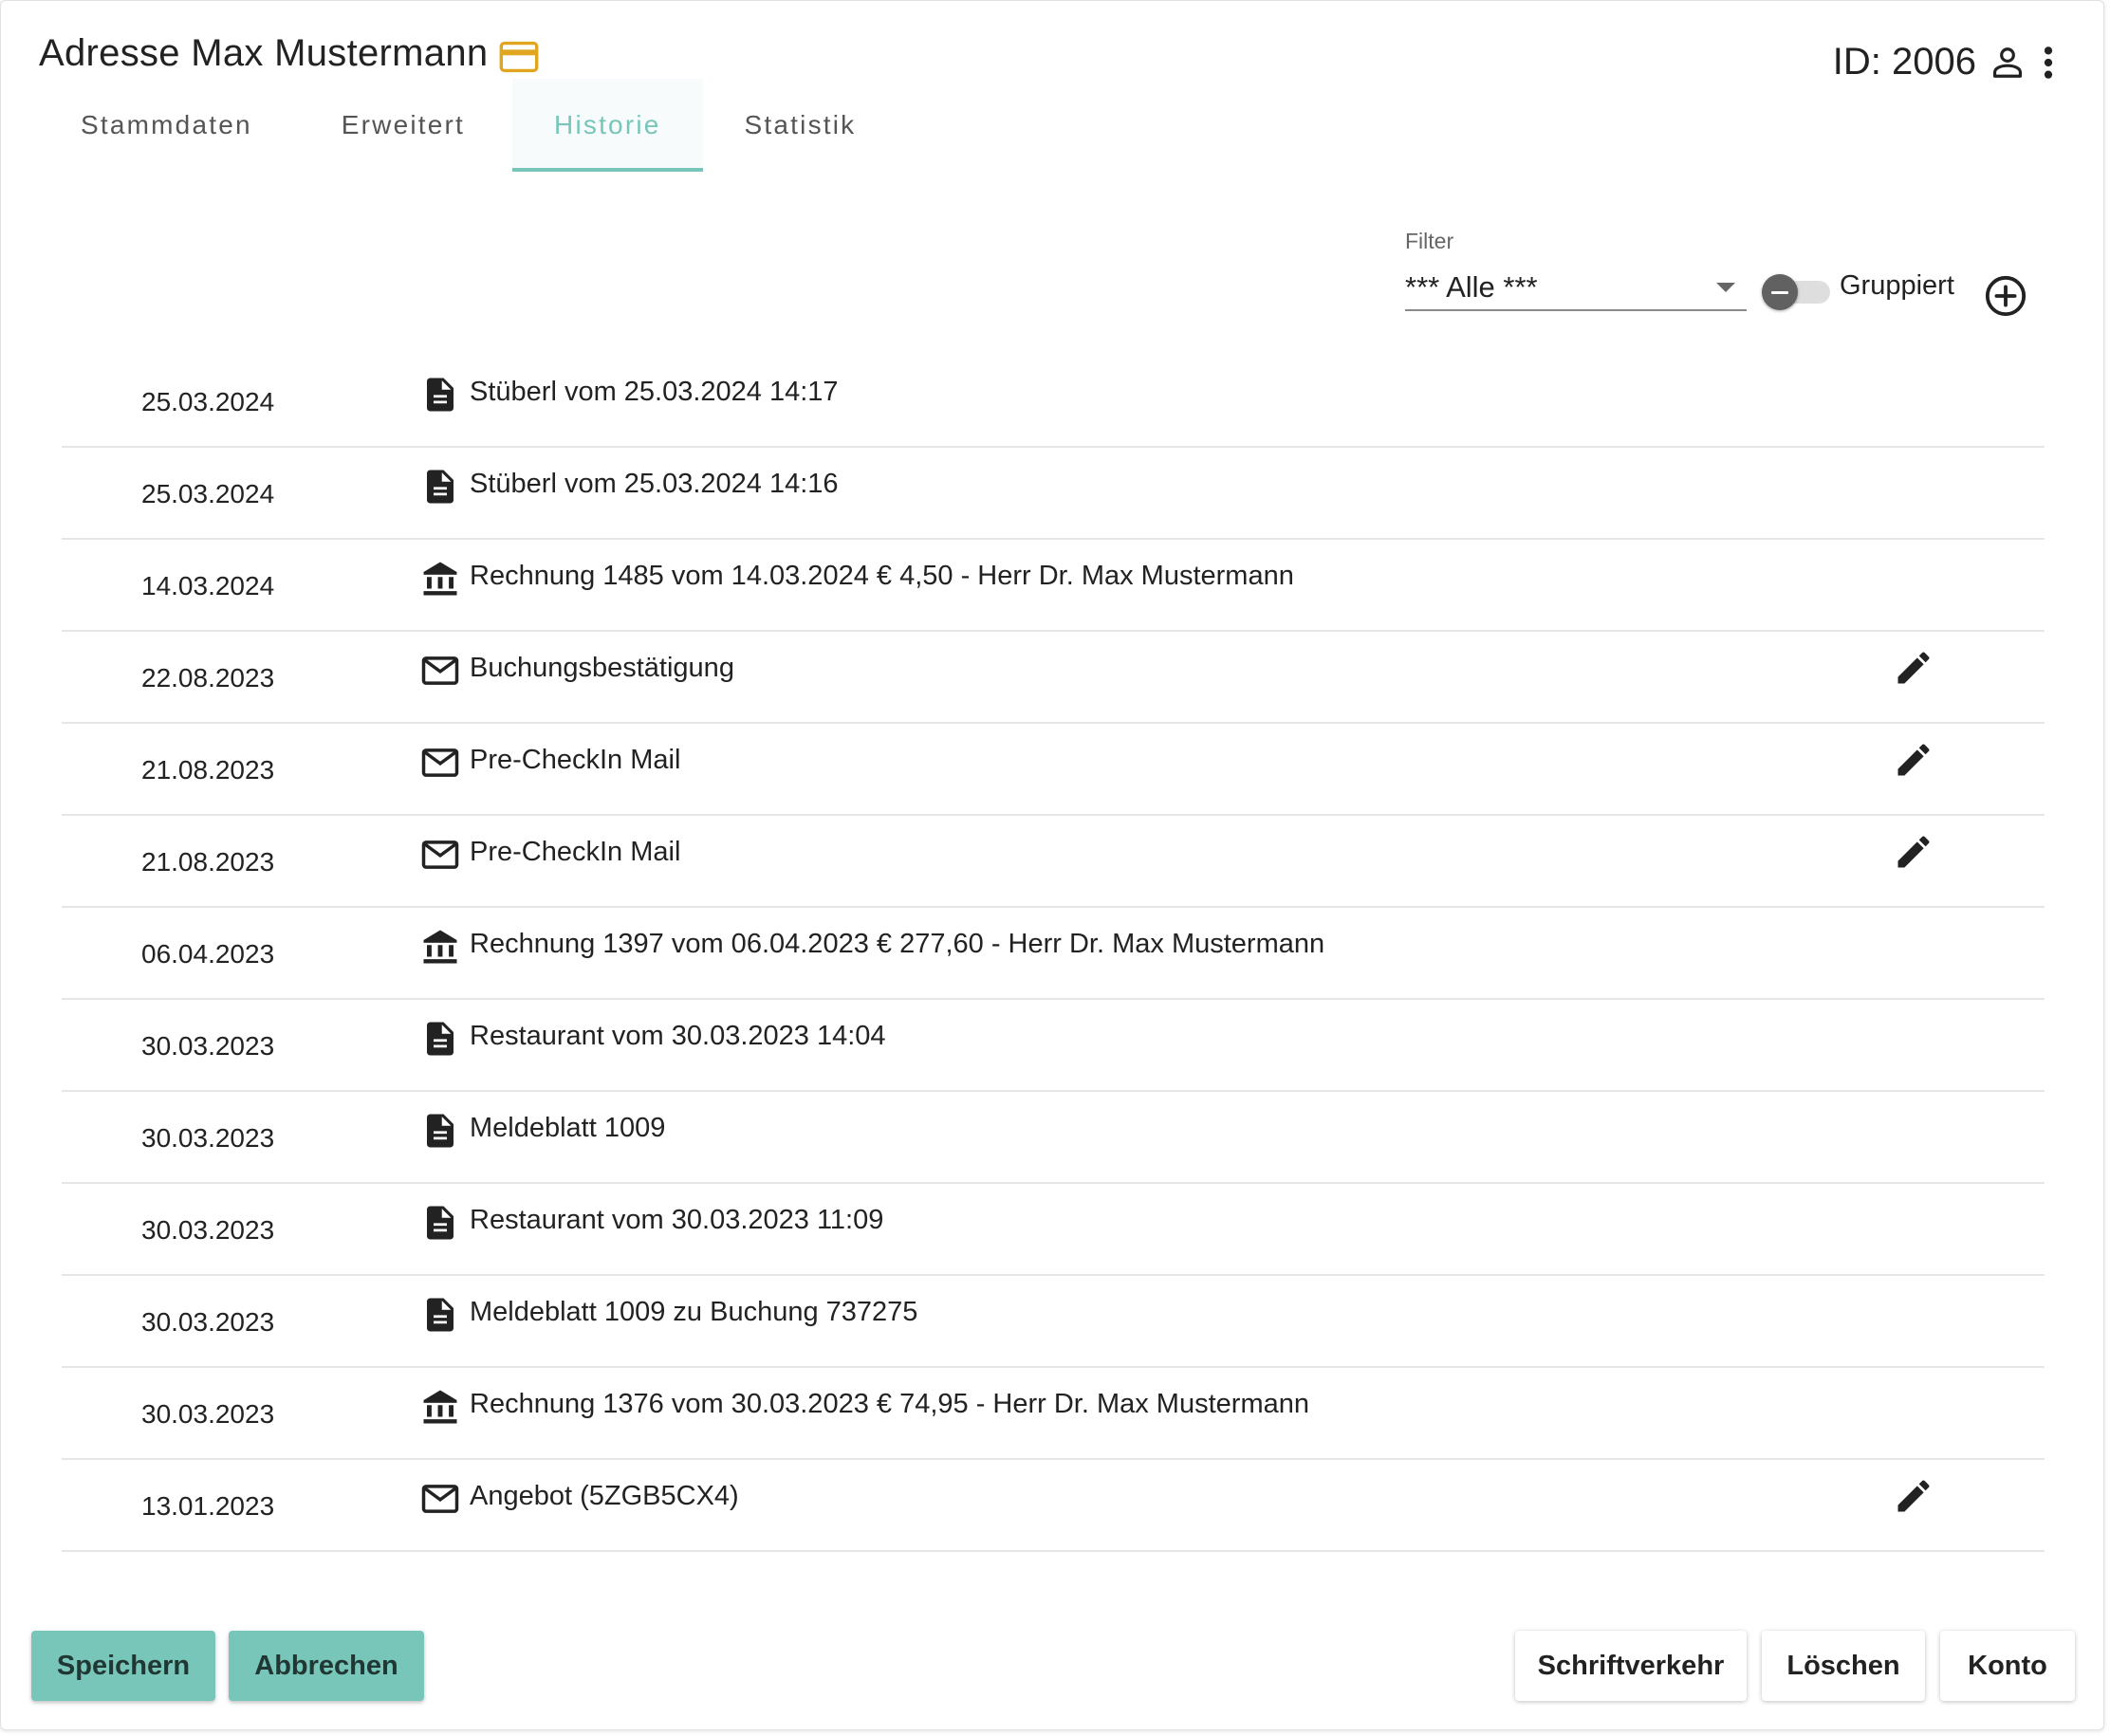 The image size is (2110, 1736). Describe the element at coordinates (123, 1666) in the screenshot. I see `save-button: Speichern` at that location.